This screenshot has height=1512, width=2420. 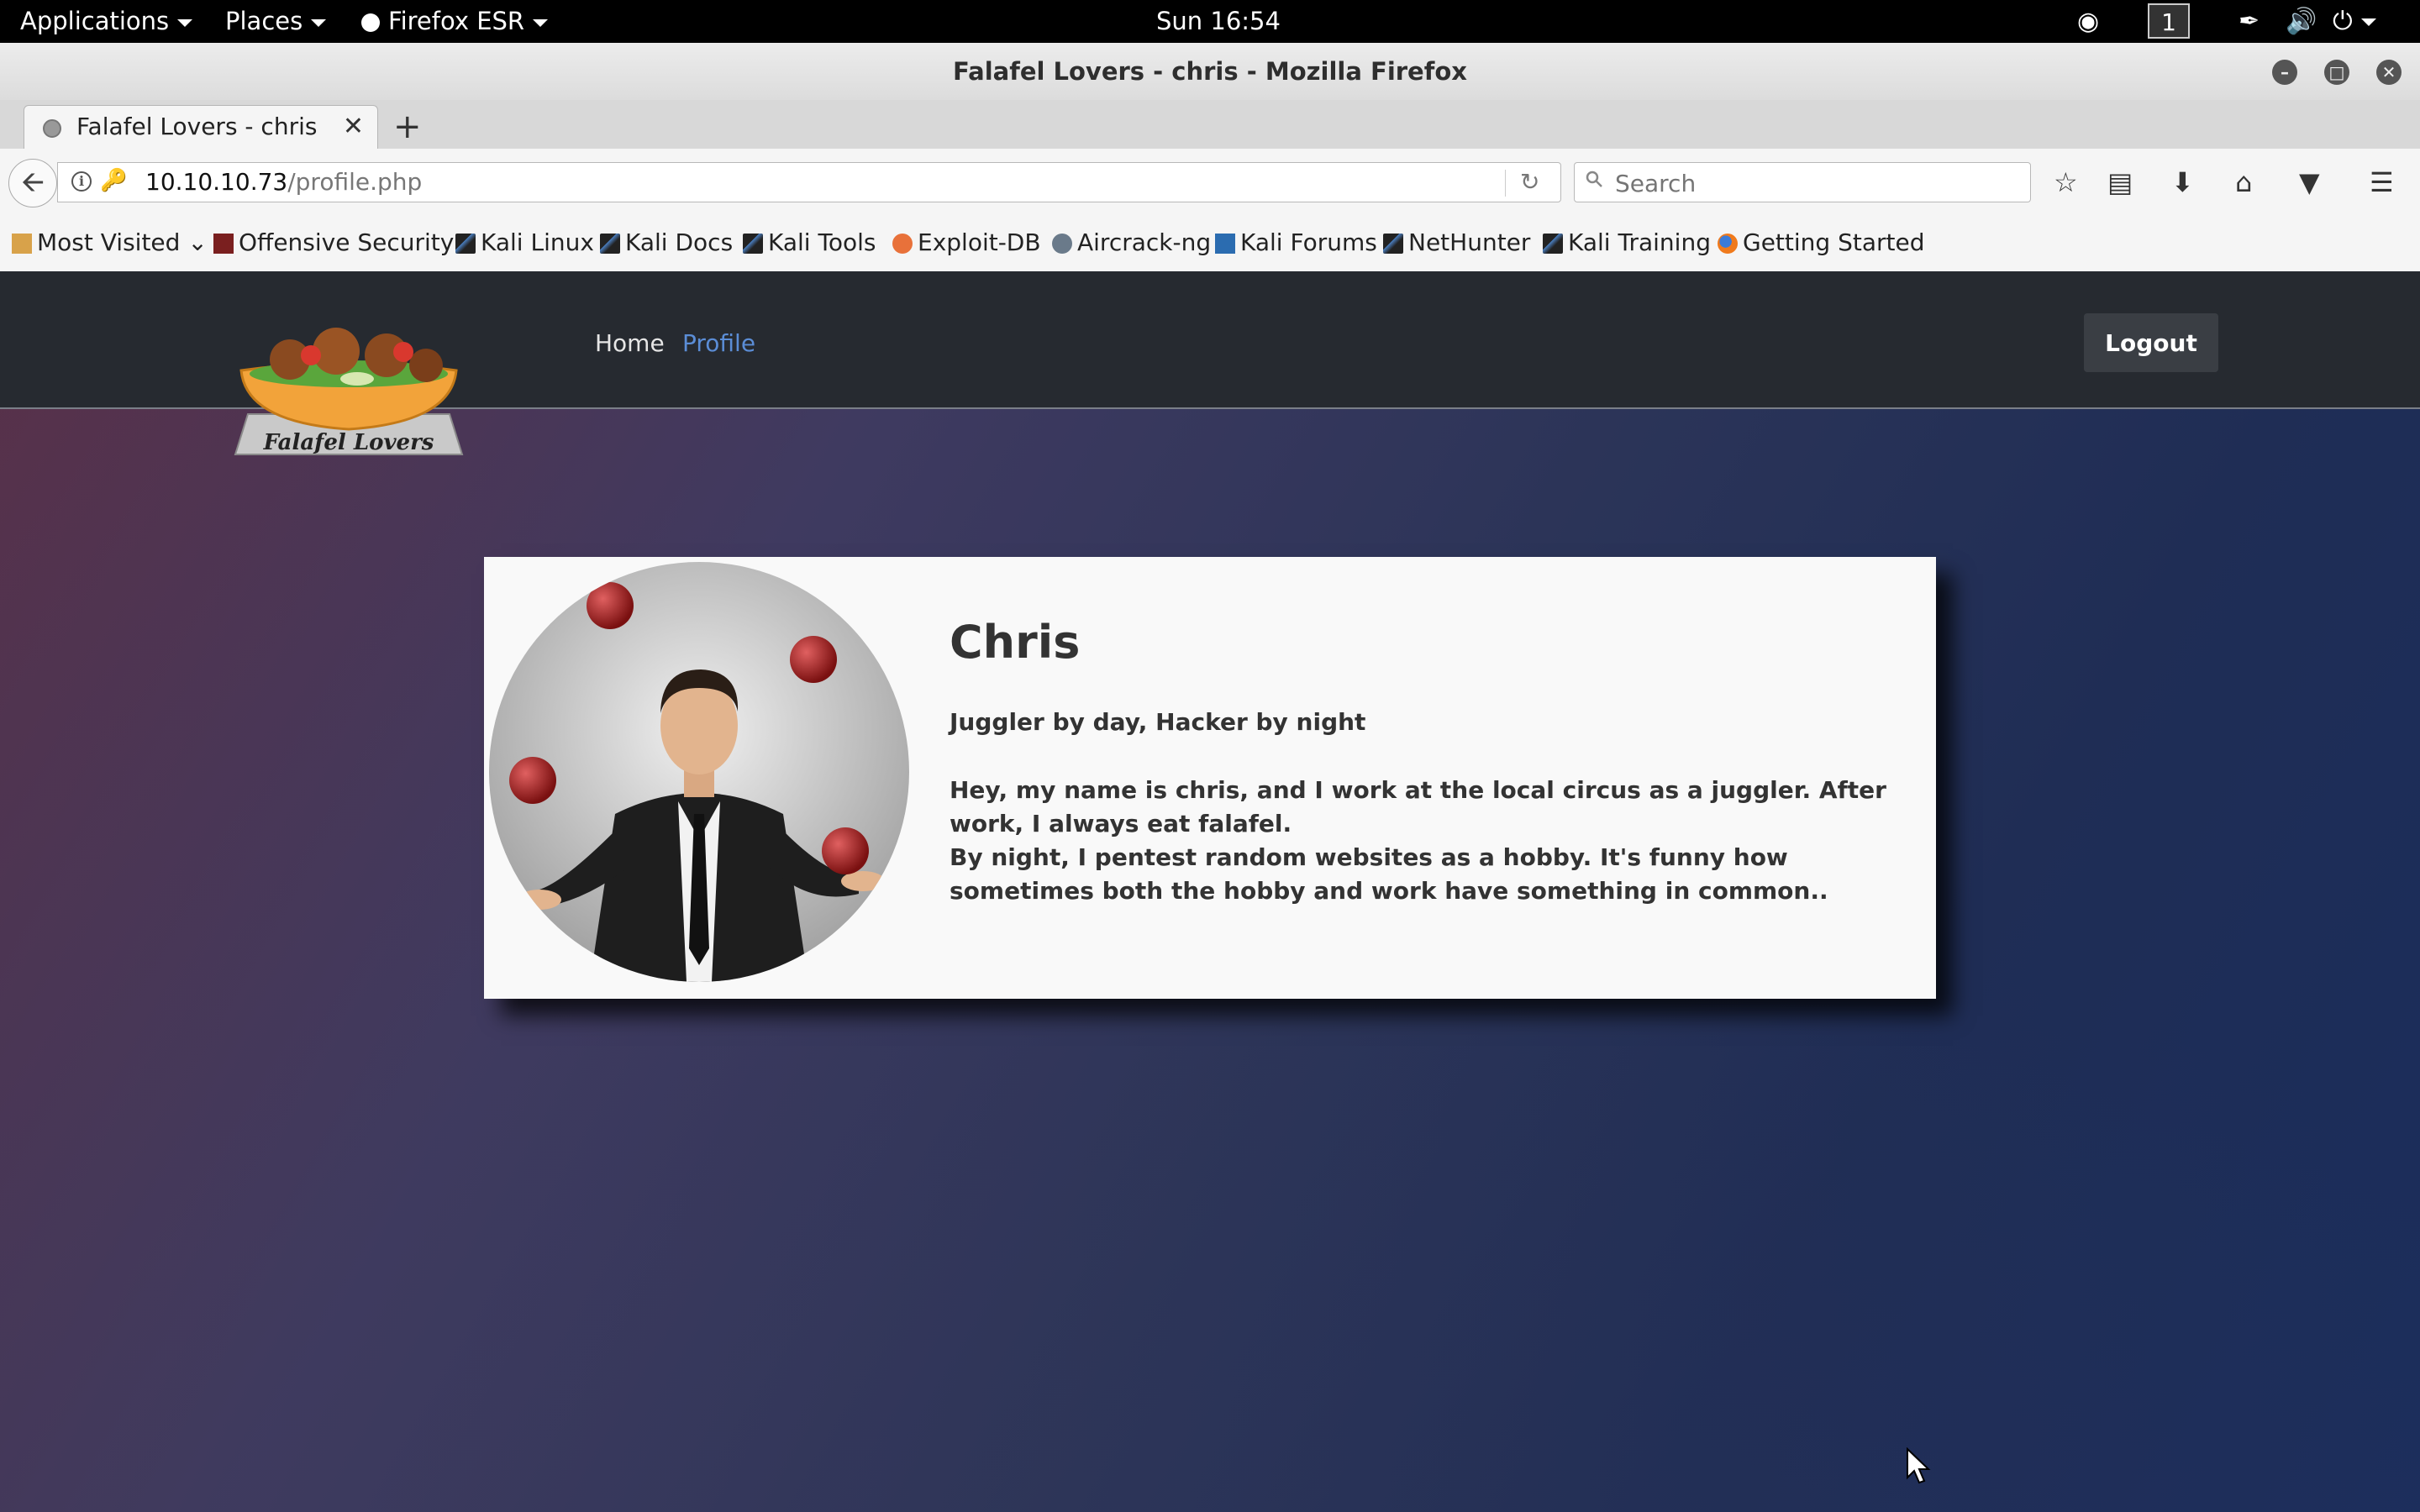 I want to click on clock: Sun 16:54, so click(x=1218, y=21).